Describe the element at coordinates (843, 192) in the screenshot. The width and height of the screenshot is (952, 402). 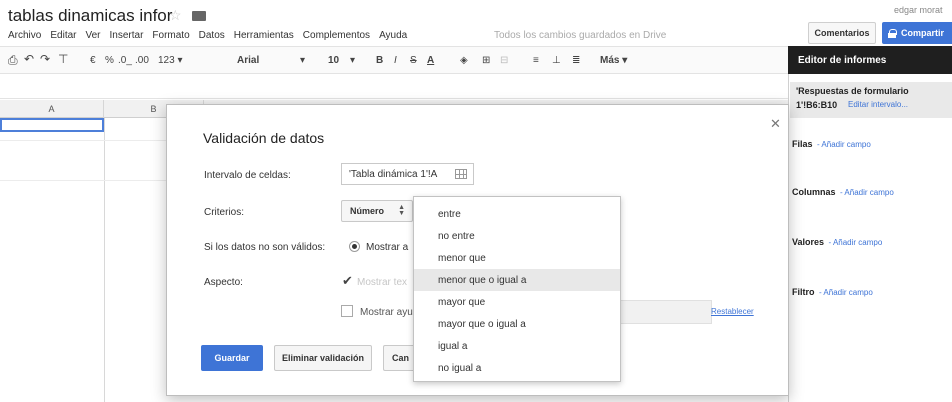
I see `columns-section: Columnas - Añadir campo` at that location.